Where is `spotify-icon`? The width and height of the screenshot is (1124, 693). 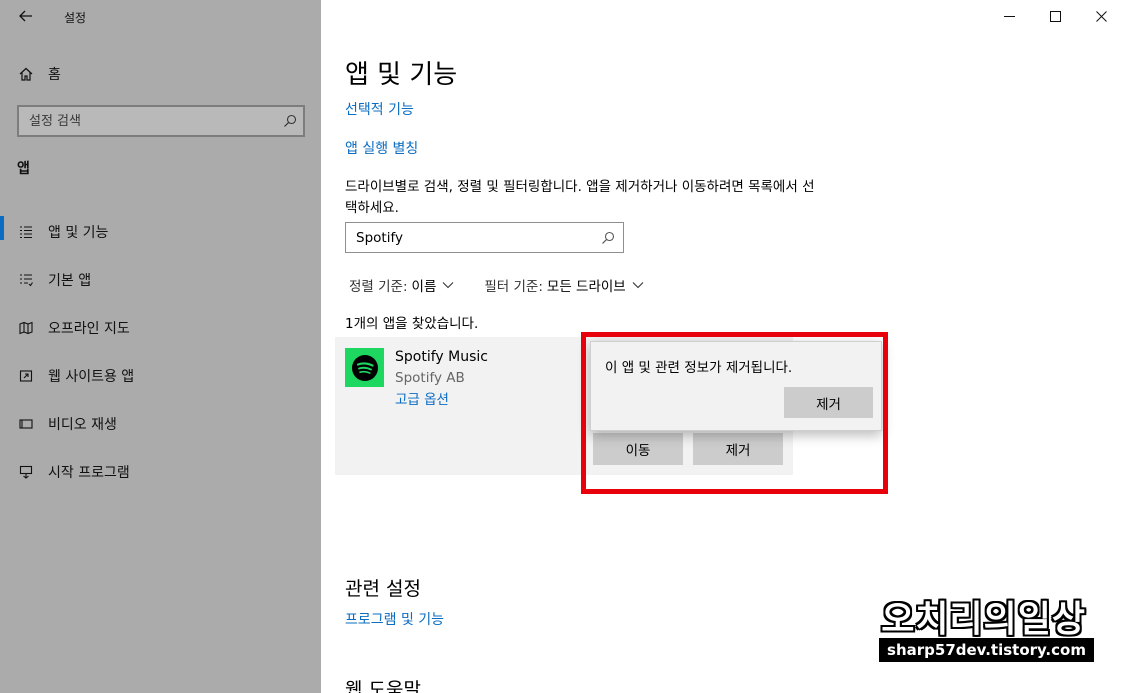
spotify-icon is located at coordinates (364, 367).